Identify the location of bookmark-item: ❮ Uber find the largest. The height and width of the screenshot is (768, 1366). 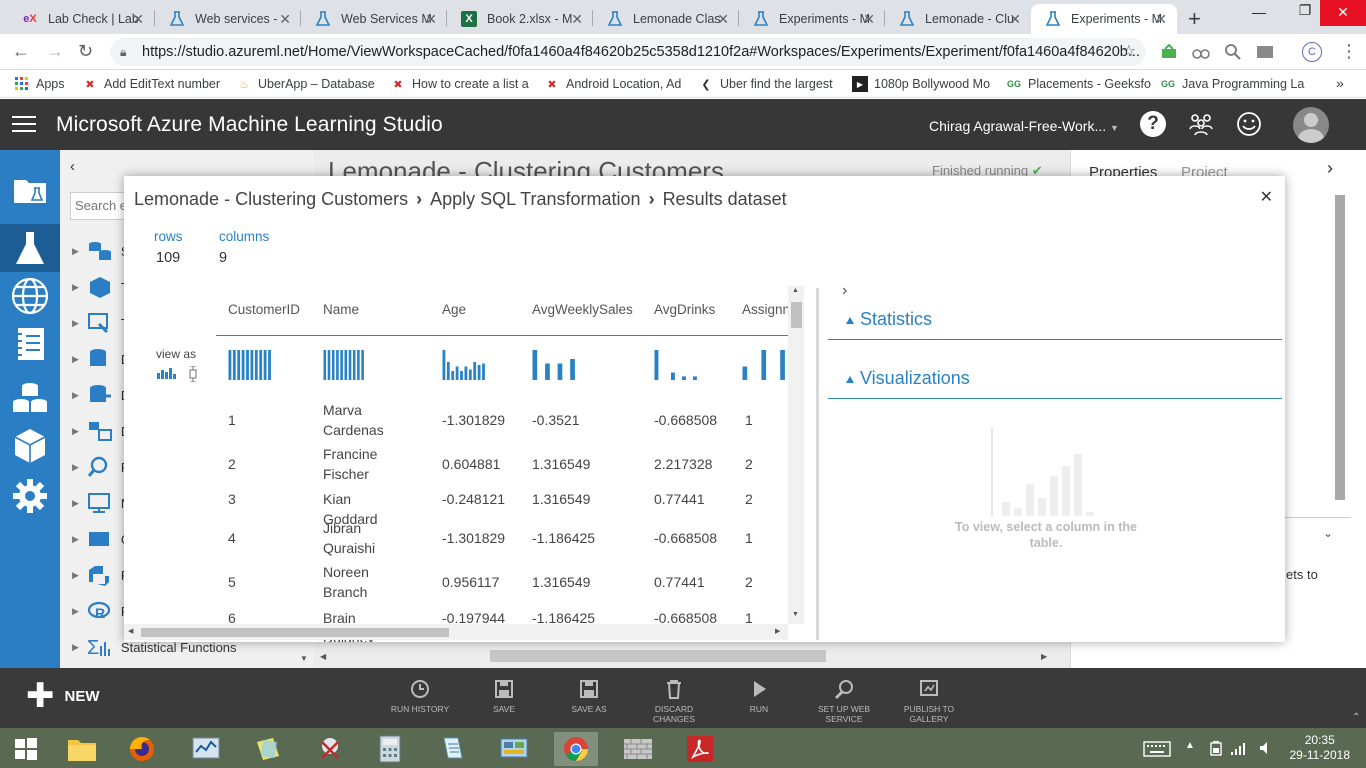
(765, 84).